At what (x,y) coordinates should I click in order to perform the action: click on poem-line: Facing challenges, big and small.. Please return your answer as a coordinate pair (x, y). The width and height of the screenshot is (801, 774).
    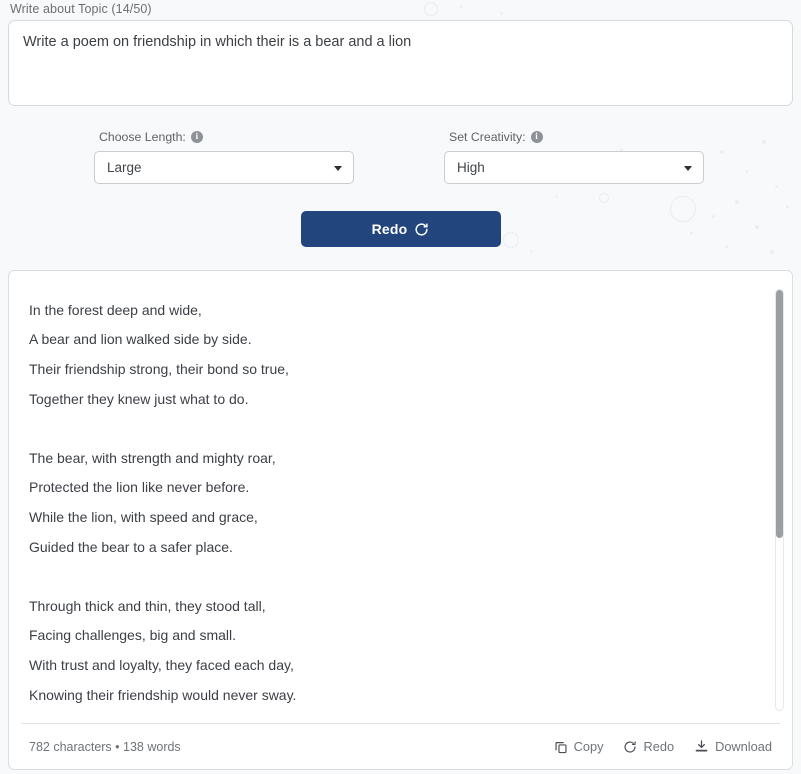
    Looking at the image, I should click on (133, 635).